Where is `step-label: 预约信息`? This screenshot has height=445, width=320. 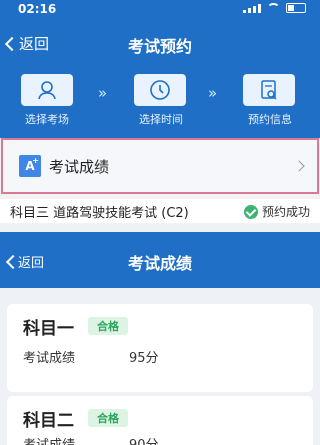 step-label: 预约信息 is located at coordinates (270, 119).